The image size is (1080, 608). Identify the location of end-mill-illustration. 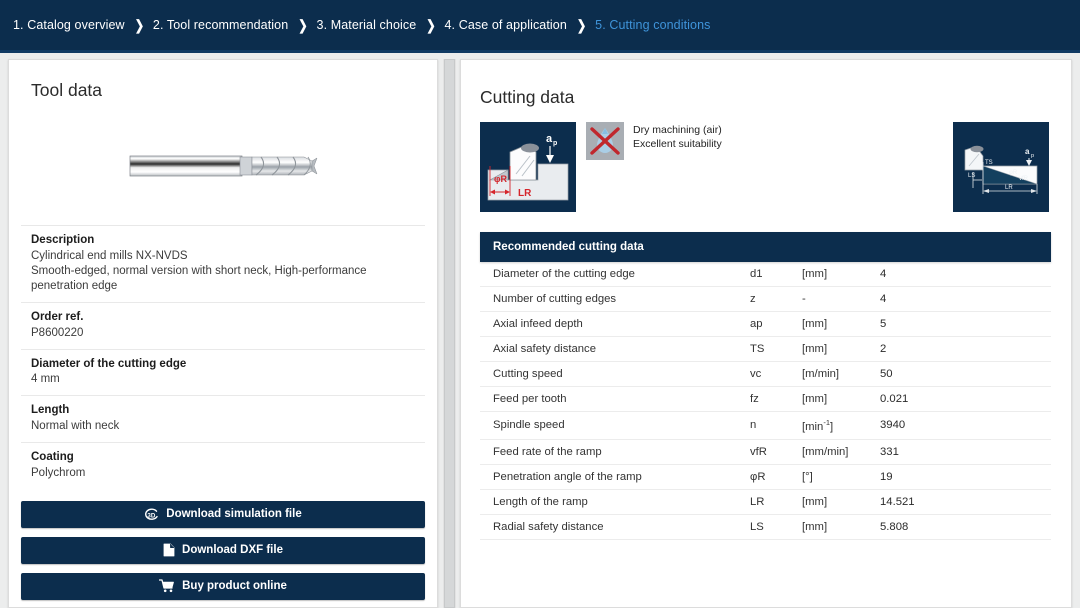
(223, 166).